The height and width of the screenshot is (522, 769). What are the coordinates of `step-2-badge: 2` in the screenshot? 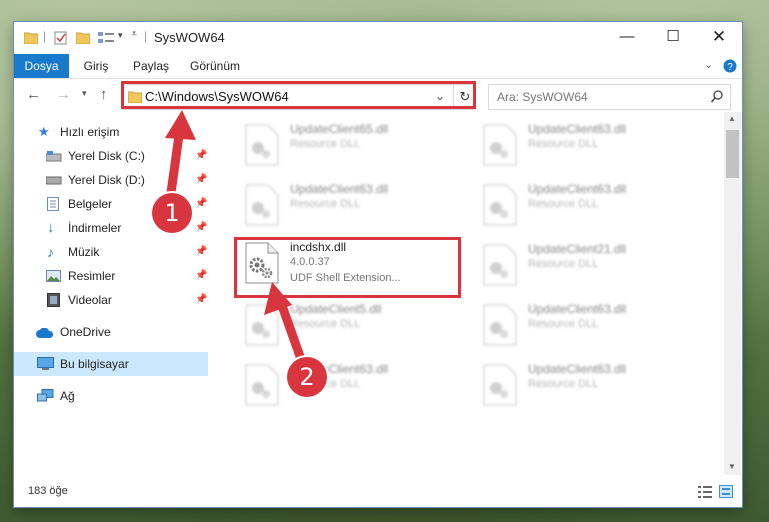 It's located at (307, 377).